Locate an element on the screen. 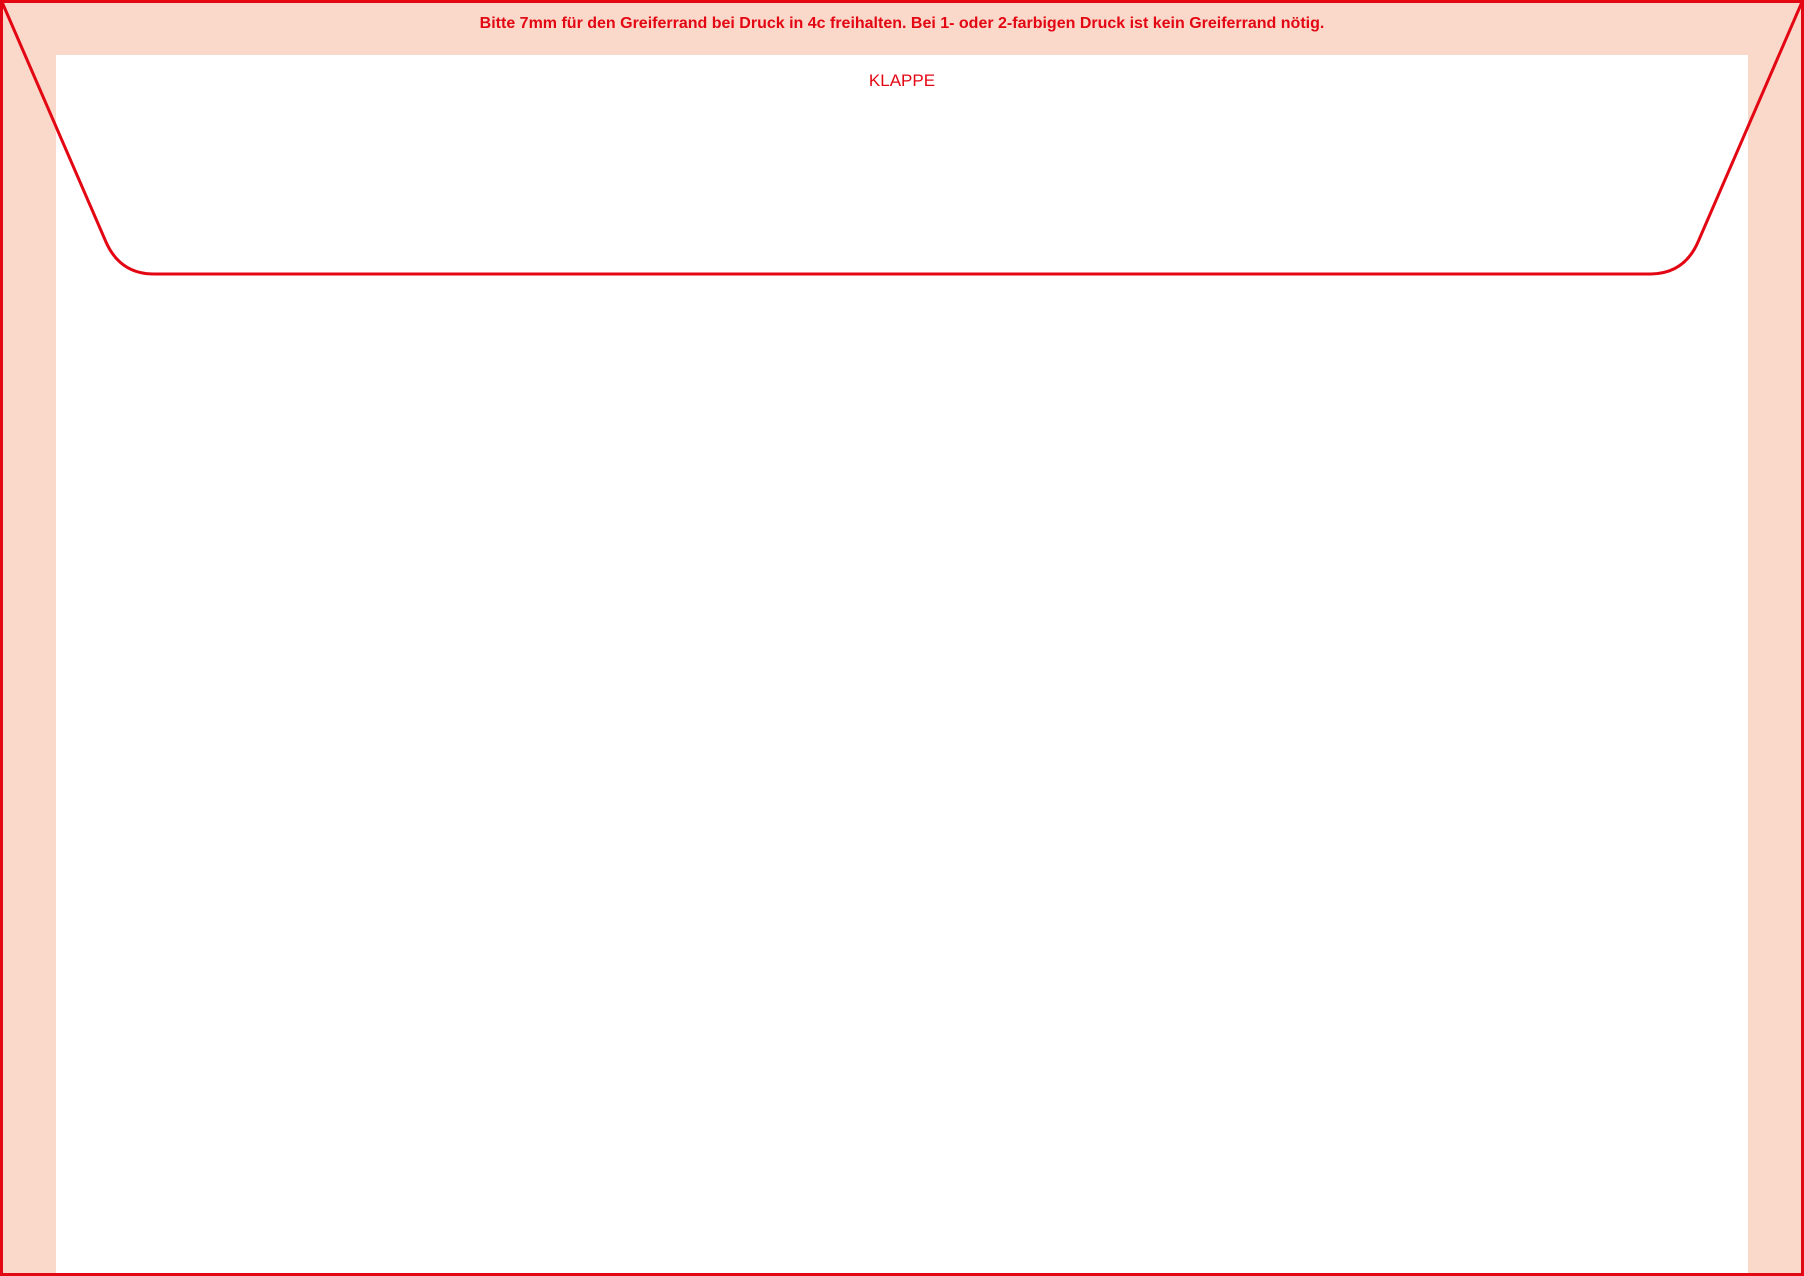 The width and height of the screenshot is (1804, 1276). flap-label: KLAPPE is located at coordinates (902, 80).